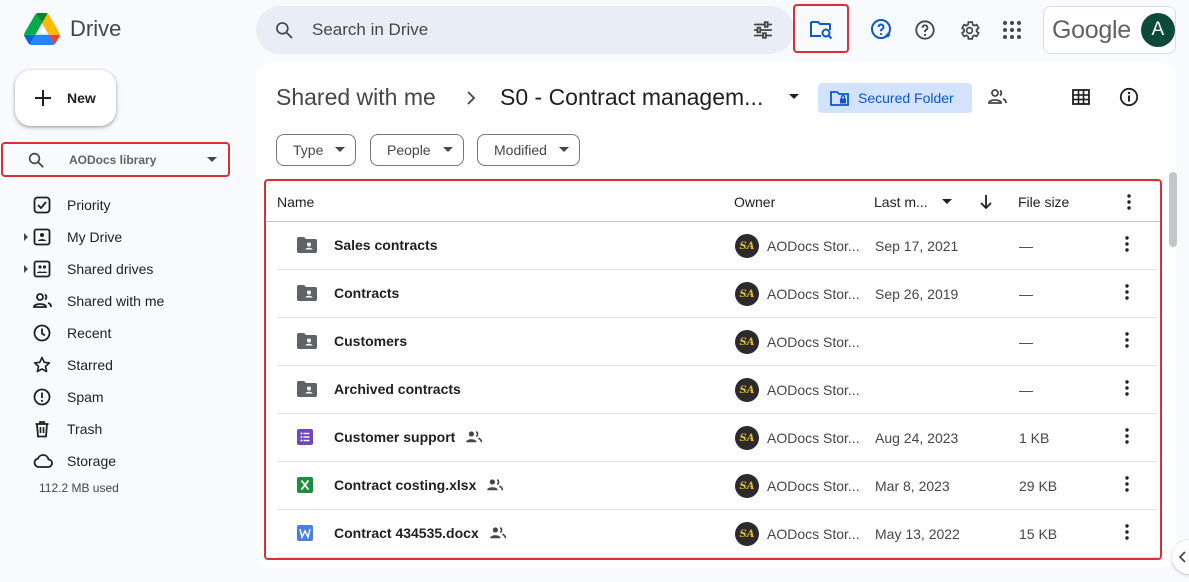 The height and width of the screenshot is (582, 1189). Describe the element at coordinates (528, 150) in the screenshot. I see `filter-modified: Modified` at that location.